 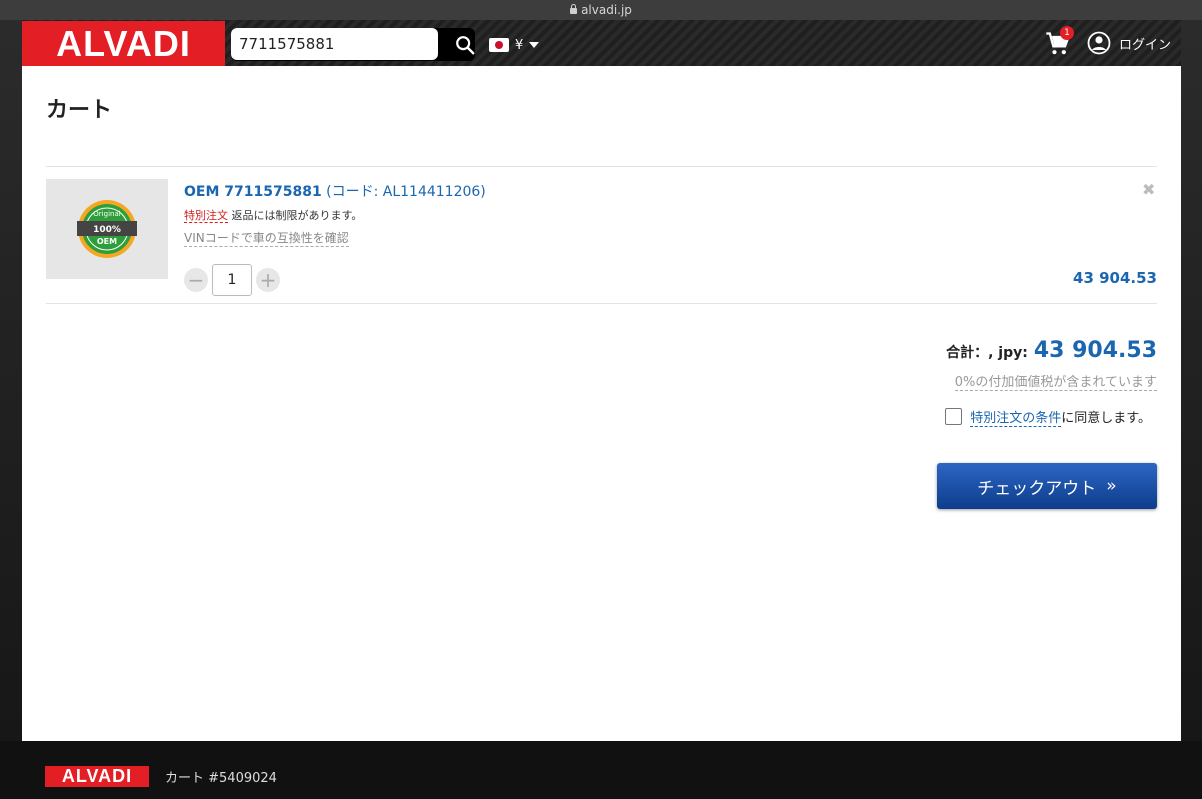 I want to click on terms-link: 特別注文の条件, so click(x=1016, y=419).